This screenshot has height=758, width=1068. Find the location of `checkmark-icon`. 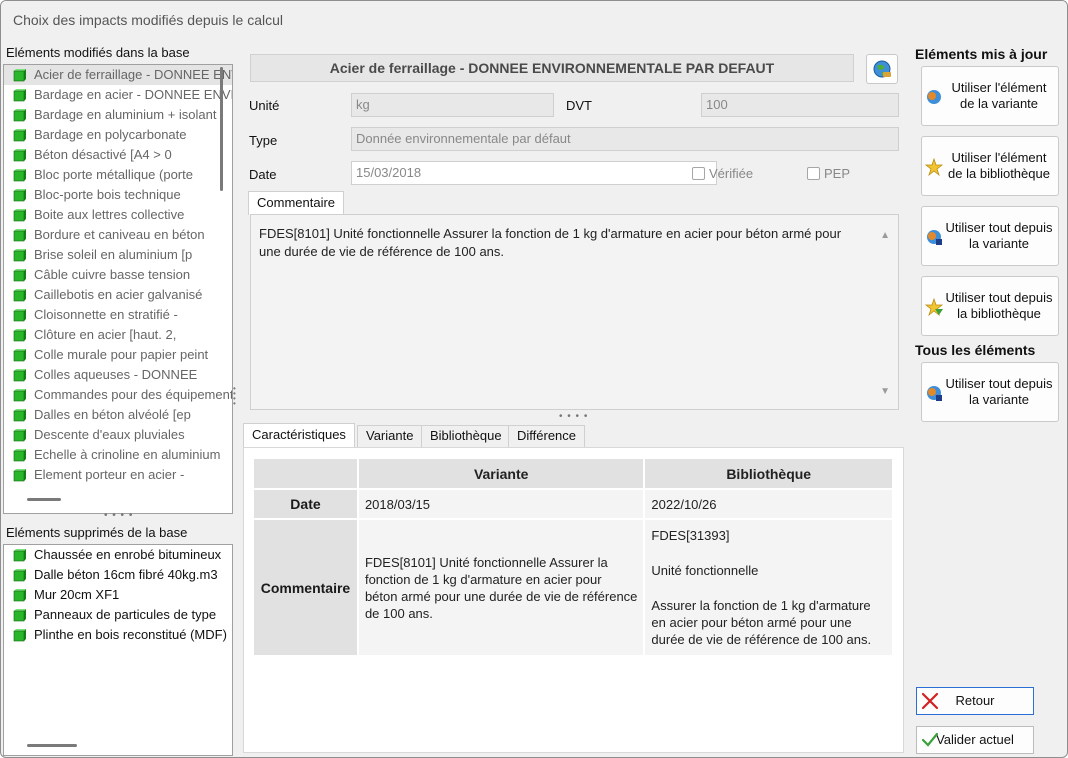

checkmark-icon is located at coordinates (930, 739).